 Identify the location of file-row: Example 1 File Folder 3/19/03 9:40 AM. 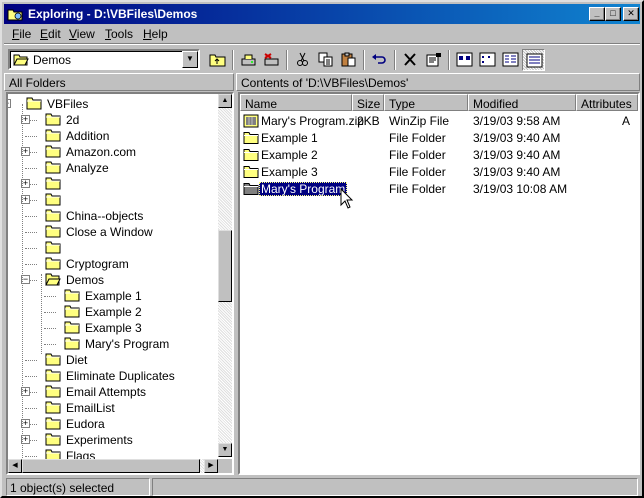
(439, 137).